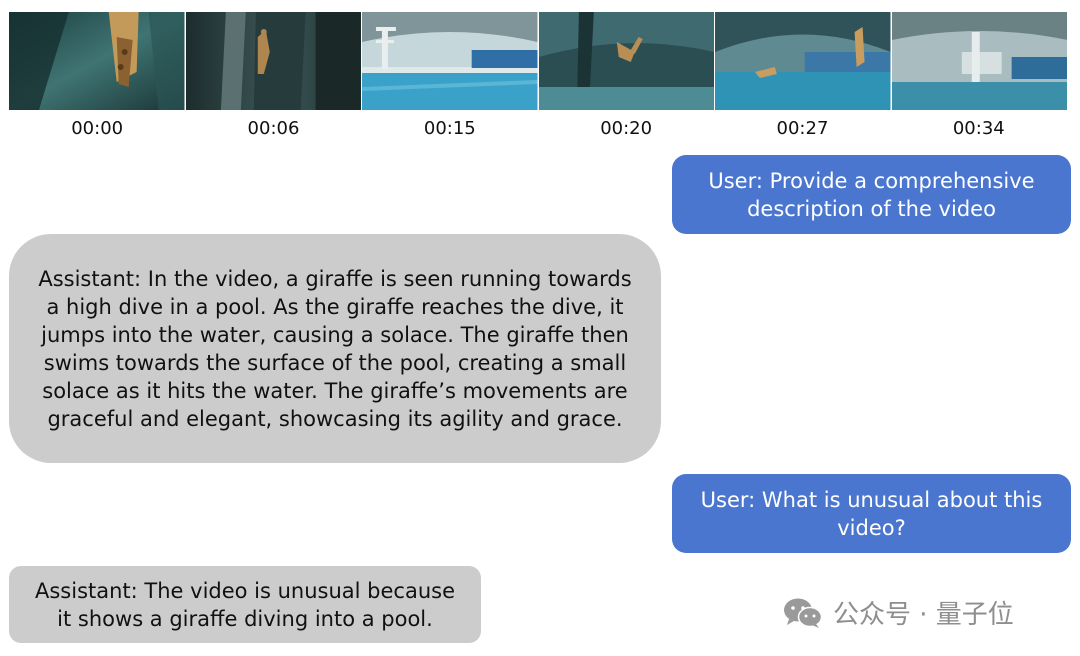 The width and height of the screenshot is (1080, 656). I want to click on video-frame-strip, so click(538, 61).